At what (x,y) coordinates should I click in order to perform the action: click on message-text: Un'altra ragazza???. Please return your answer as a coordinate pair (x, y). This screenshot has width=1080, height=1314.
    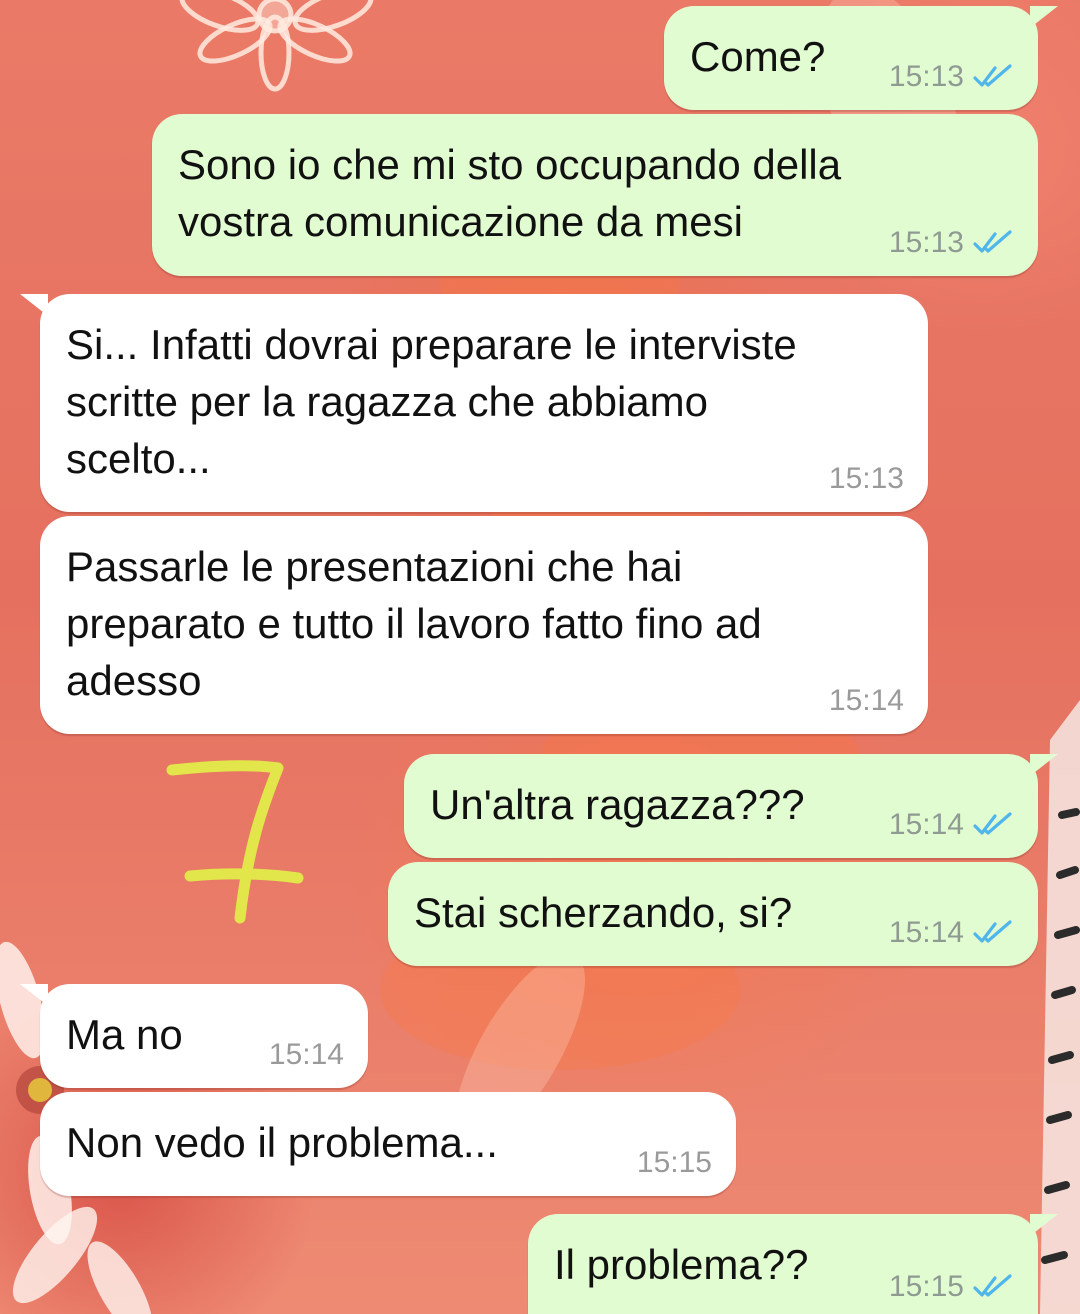
    Looking at the image, I should click on (617, 804).